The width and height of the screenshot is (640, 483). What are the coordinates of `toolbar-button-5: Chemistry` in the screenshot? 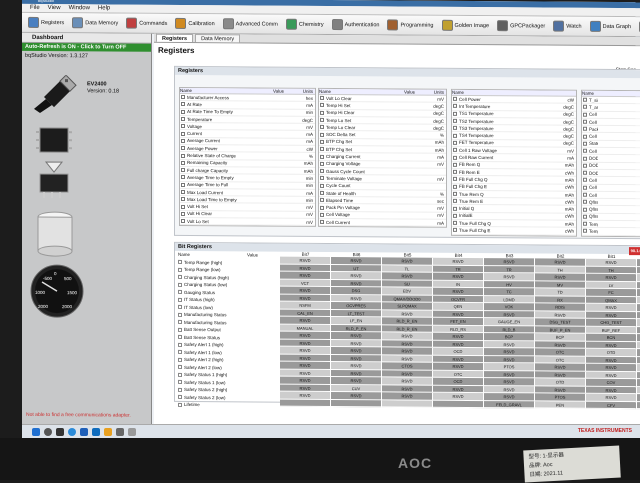 It's located at (305, 24).